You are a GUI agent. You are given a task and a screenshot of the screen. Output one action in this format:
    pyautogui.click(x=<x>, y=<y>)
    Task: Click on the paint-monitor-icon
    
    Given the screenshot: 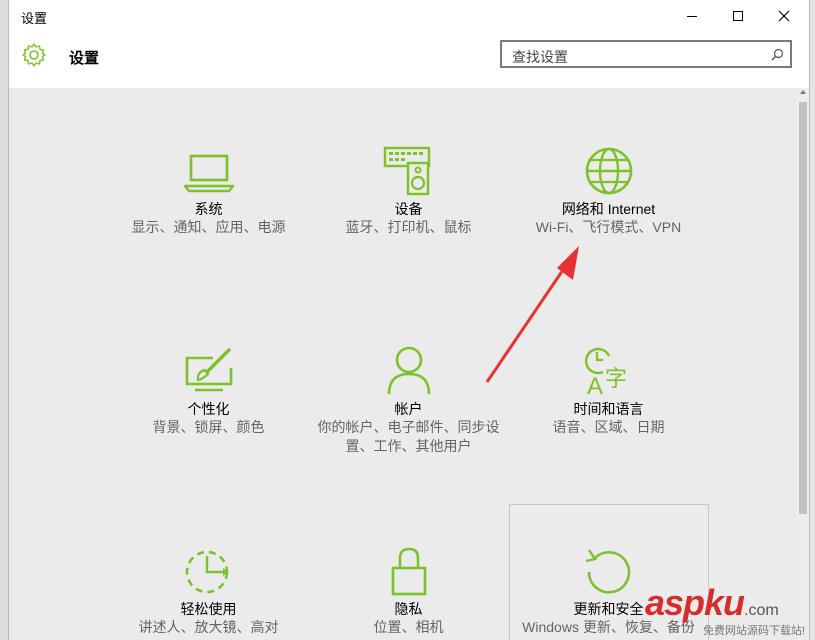 What is the action you would take?
    pyautogui.click(x=208, y=370)
    